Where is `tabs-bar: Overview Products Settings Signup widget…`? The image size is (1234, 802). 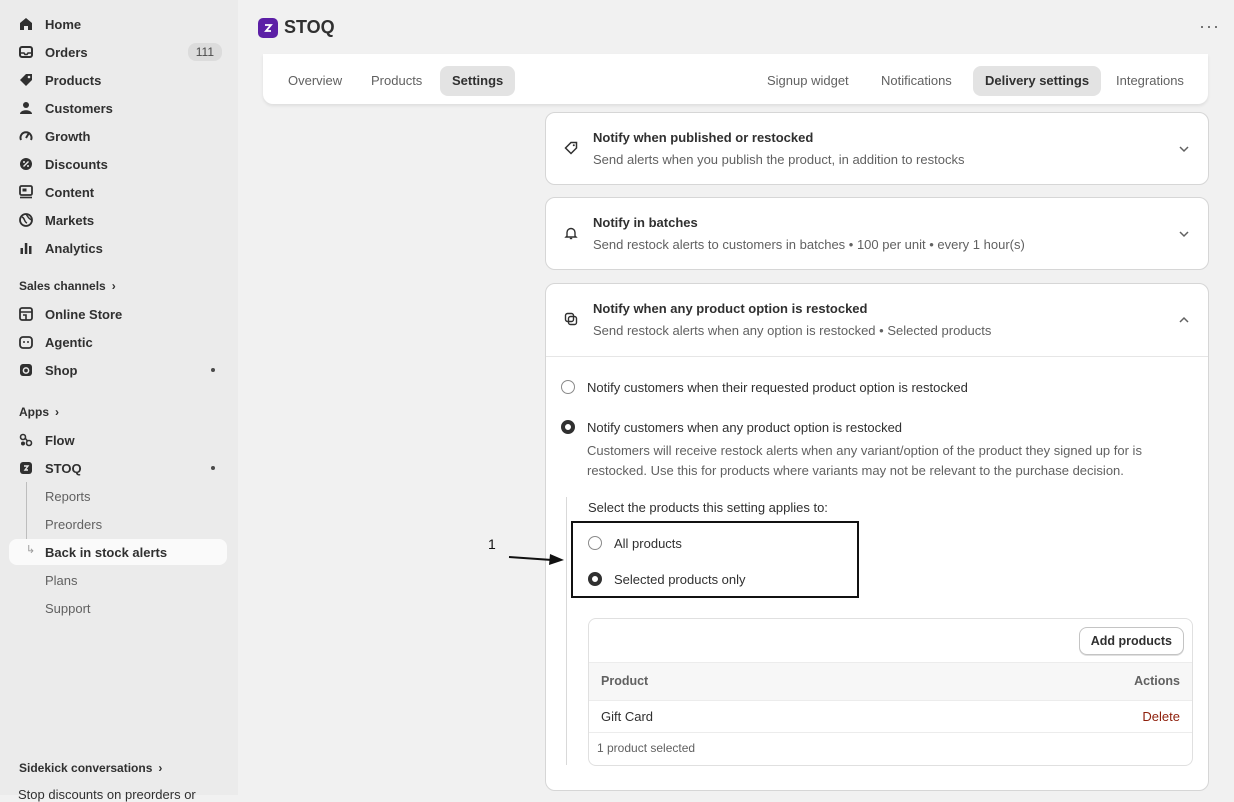 tabs-bar: Overview Products Settings Signup widget… is located at coordinates (735, 79).